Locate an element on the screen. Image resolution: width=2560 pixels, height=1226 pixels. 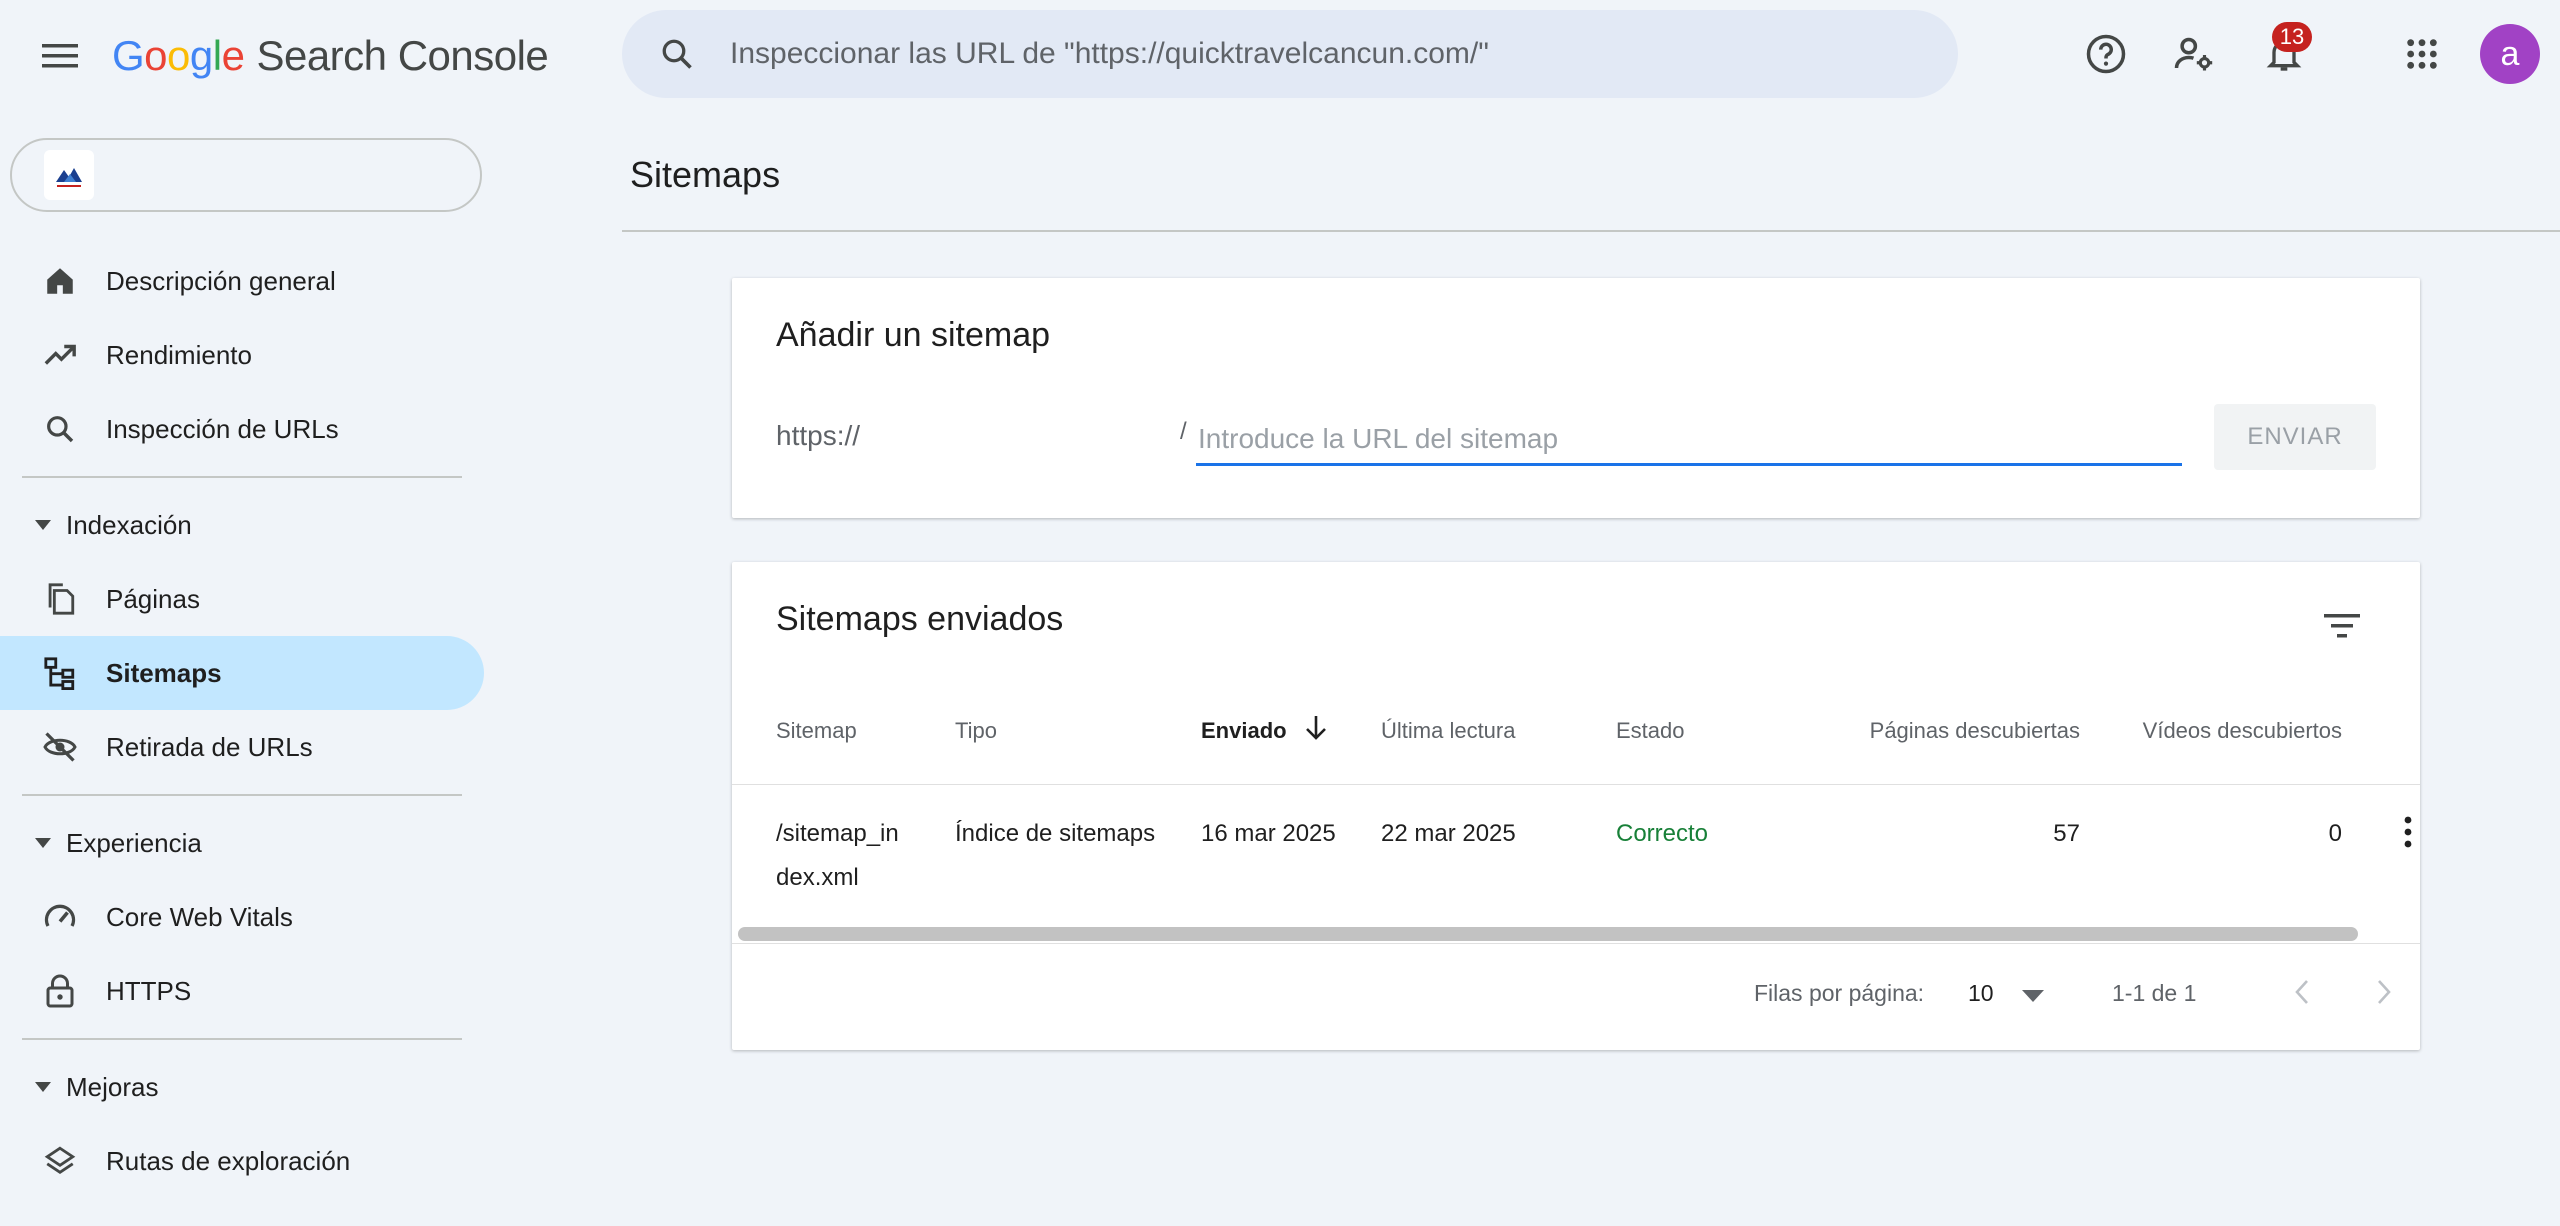
sitemap-icon is located at coordinates (60, 673).